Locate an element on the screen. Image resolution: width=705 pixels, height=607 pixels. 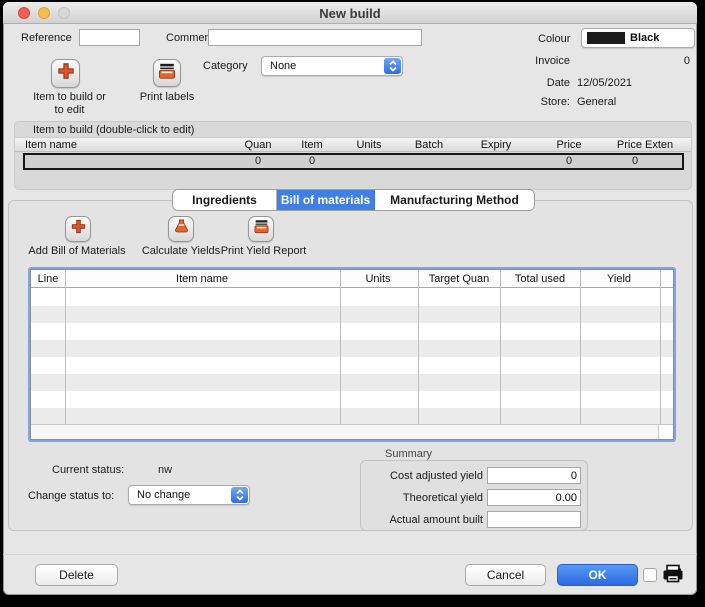
calculate-yields-button is located at coordinates (181, 229).